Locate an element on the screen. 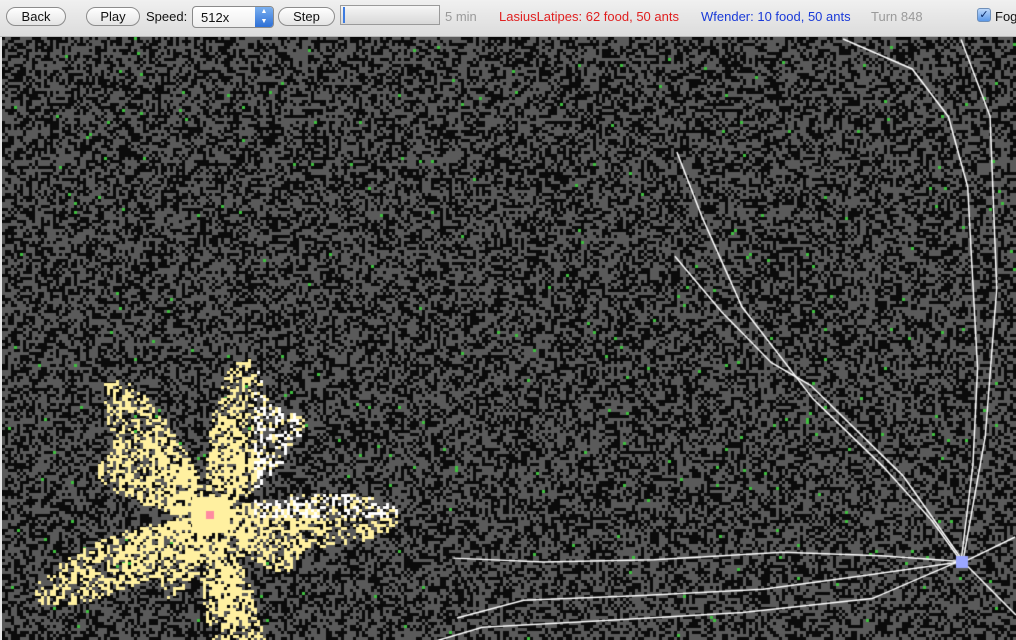 The width and height of the screenshot is (1016, 640). time-label: 5 min is located at coordinates (461, 16).